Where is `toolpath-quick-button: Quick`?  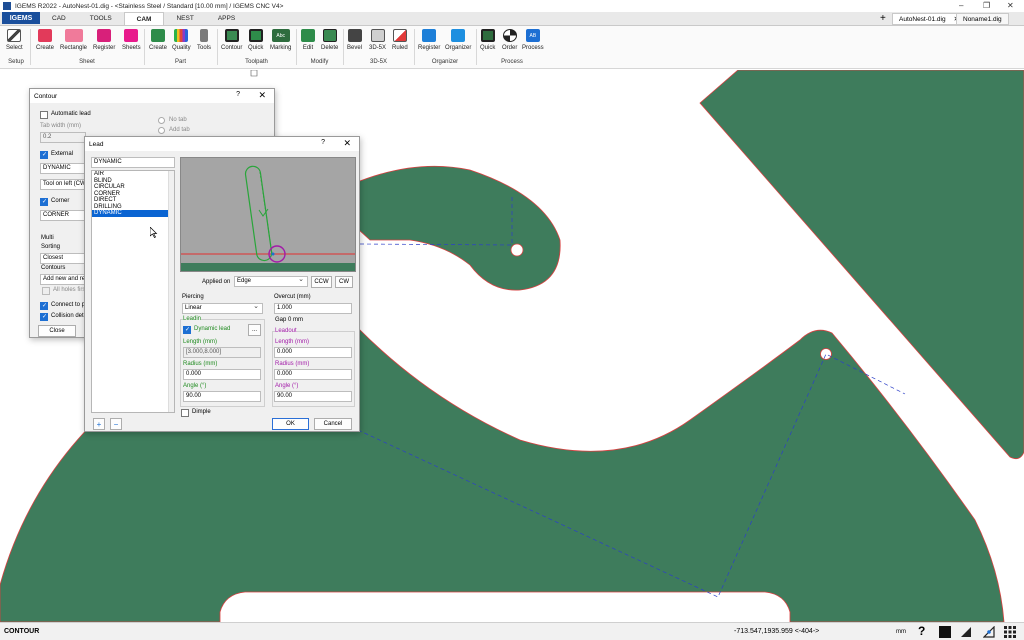
toolpath-quick-button: Quick is located at coordinates (255, 40).